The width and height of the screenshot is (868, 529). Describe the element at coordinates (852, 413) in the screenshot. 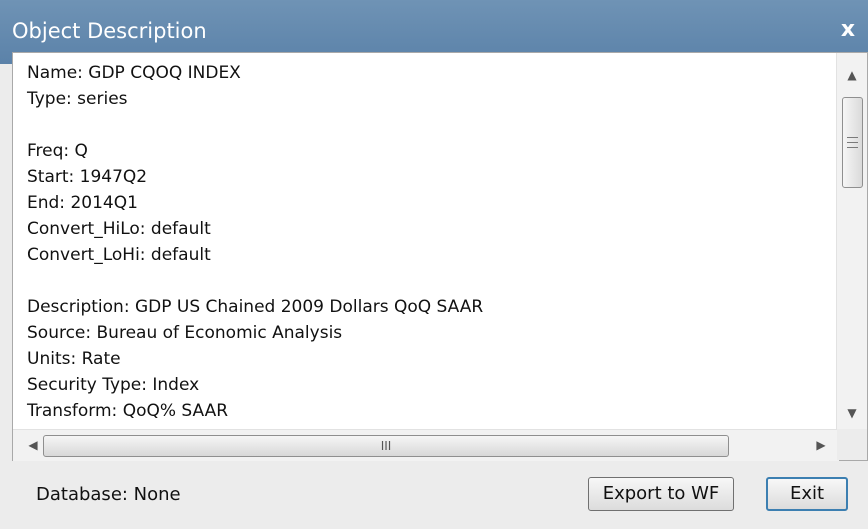

I see `scroll-down-icon: ▼` at that location.